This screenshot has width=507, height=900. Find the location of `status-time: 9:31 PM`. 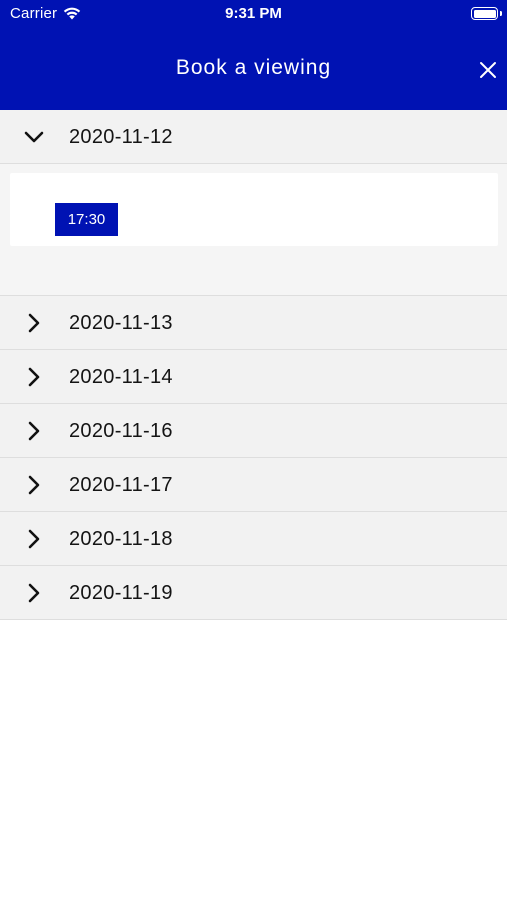

status-time: 9:31 PM is located at coordinates (253, 13).